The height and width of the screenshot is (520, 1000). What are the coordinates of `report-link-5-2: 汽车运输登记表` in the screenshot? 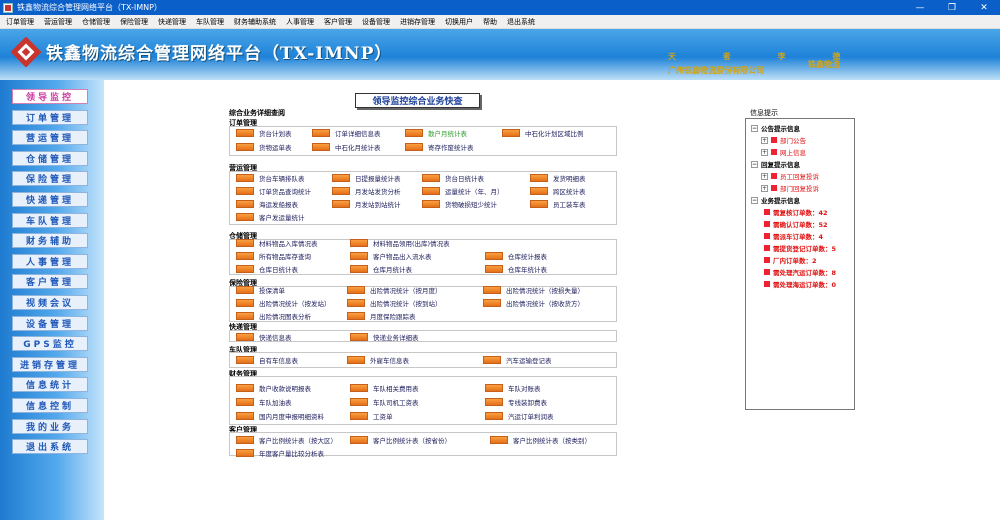 It's located at (517, 360).